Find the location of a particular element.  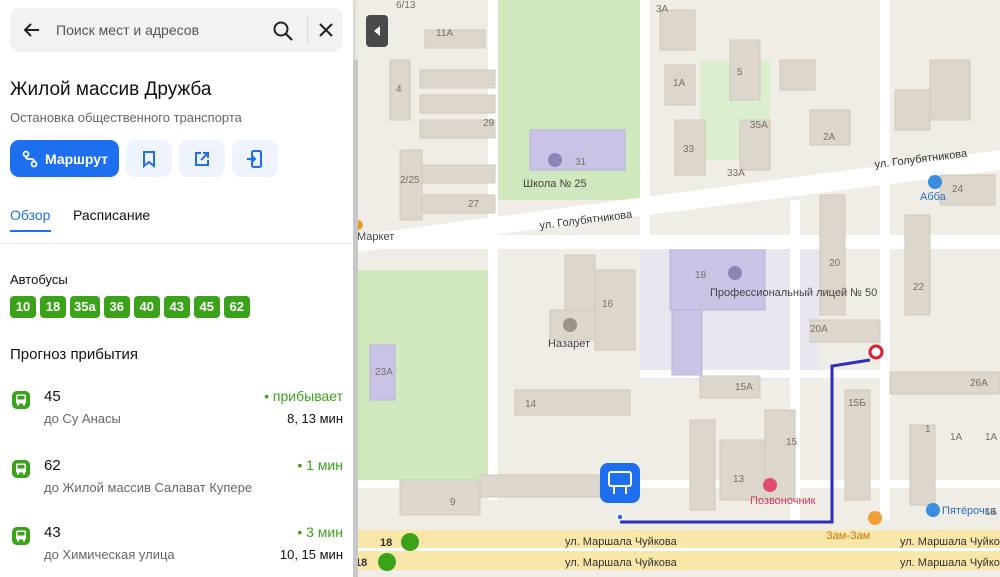

place-subtitle: Остановка общественного транспорта is located at coordinates (126, 117).